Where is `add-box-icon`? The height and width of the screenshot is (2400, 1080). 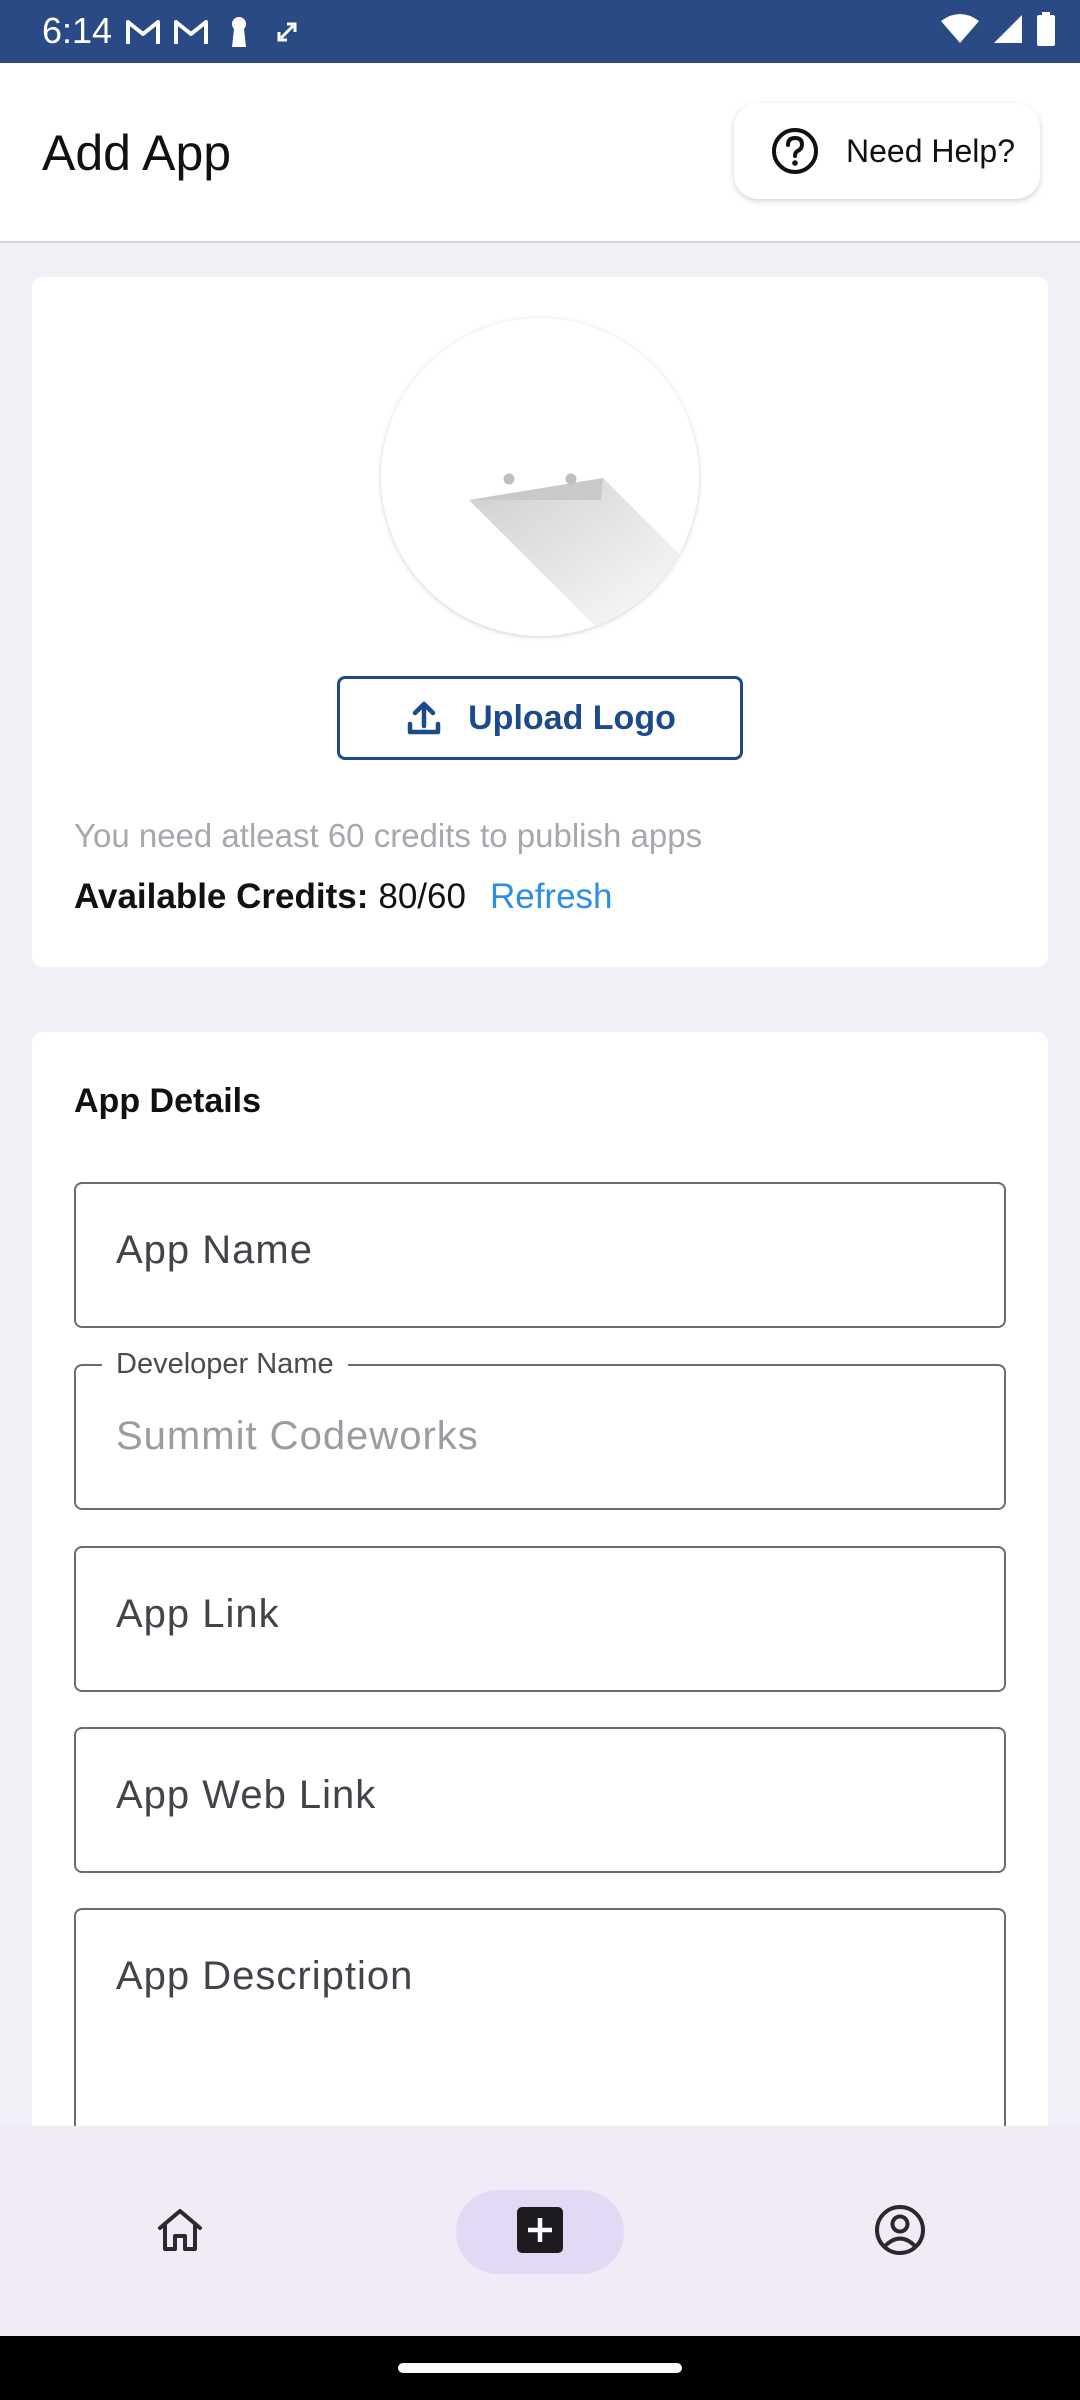
add-box-icon is located at coordinates (540, 2232).